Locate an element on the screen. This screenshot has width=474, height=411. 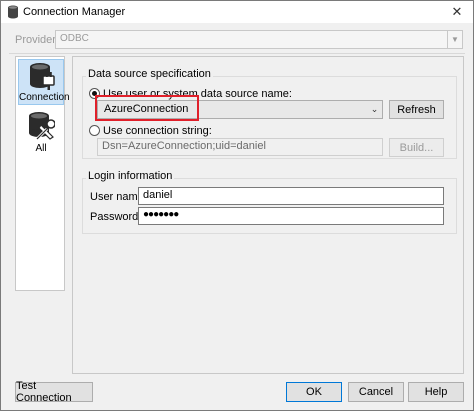
login-group-title: Login information is located at coordinates (130, 176).